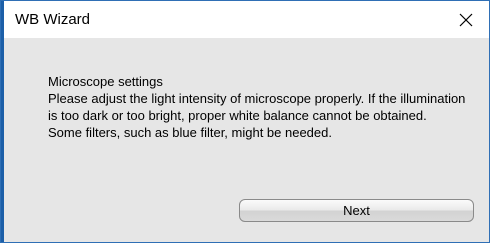 The image size is (490, 243). I want to click on window-title: WB Wizard, so click(52, 19).